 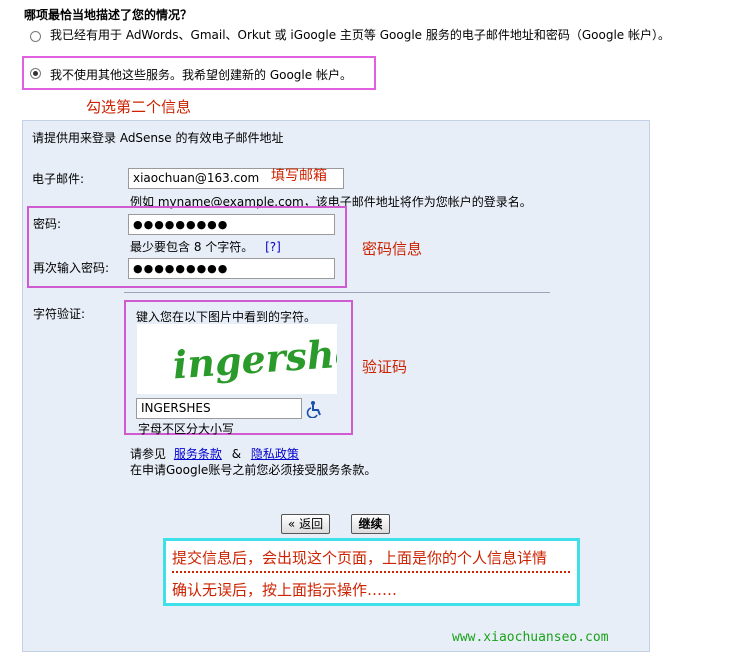 What do you see at coordinates (231, 224) in the screenshot?
I see `password-field: ●●●●●●●●●` at bounding box center [231, 224].